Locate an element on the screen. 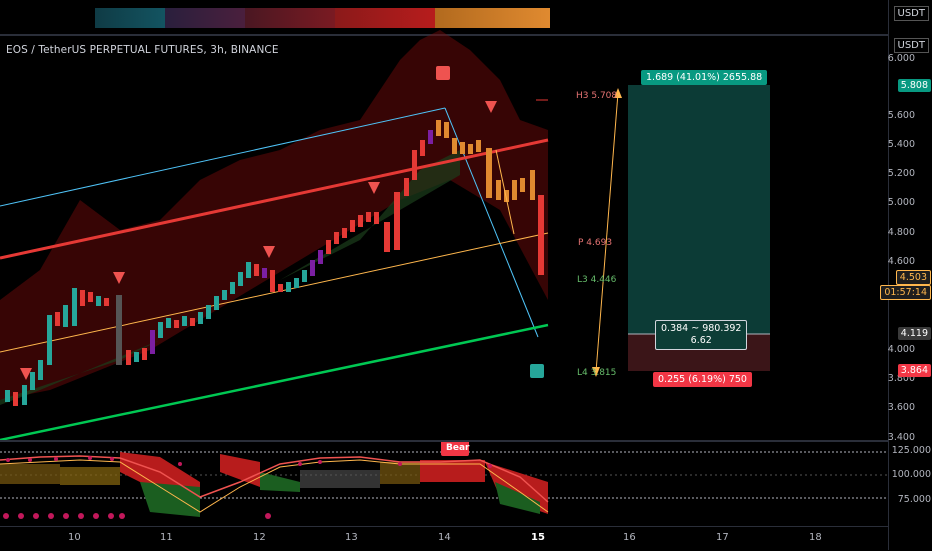 This screenshot has height=551, width=932. time-axis: 10 11 12 13 14 15 16 17 18 is located at coordinates (444, 538).